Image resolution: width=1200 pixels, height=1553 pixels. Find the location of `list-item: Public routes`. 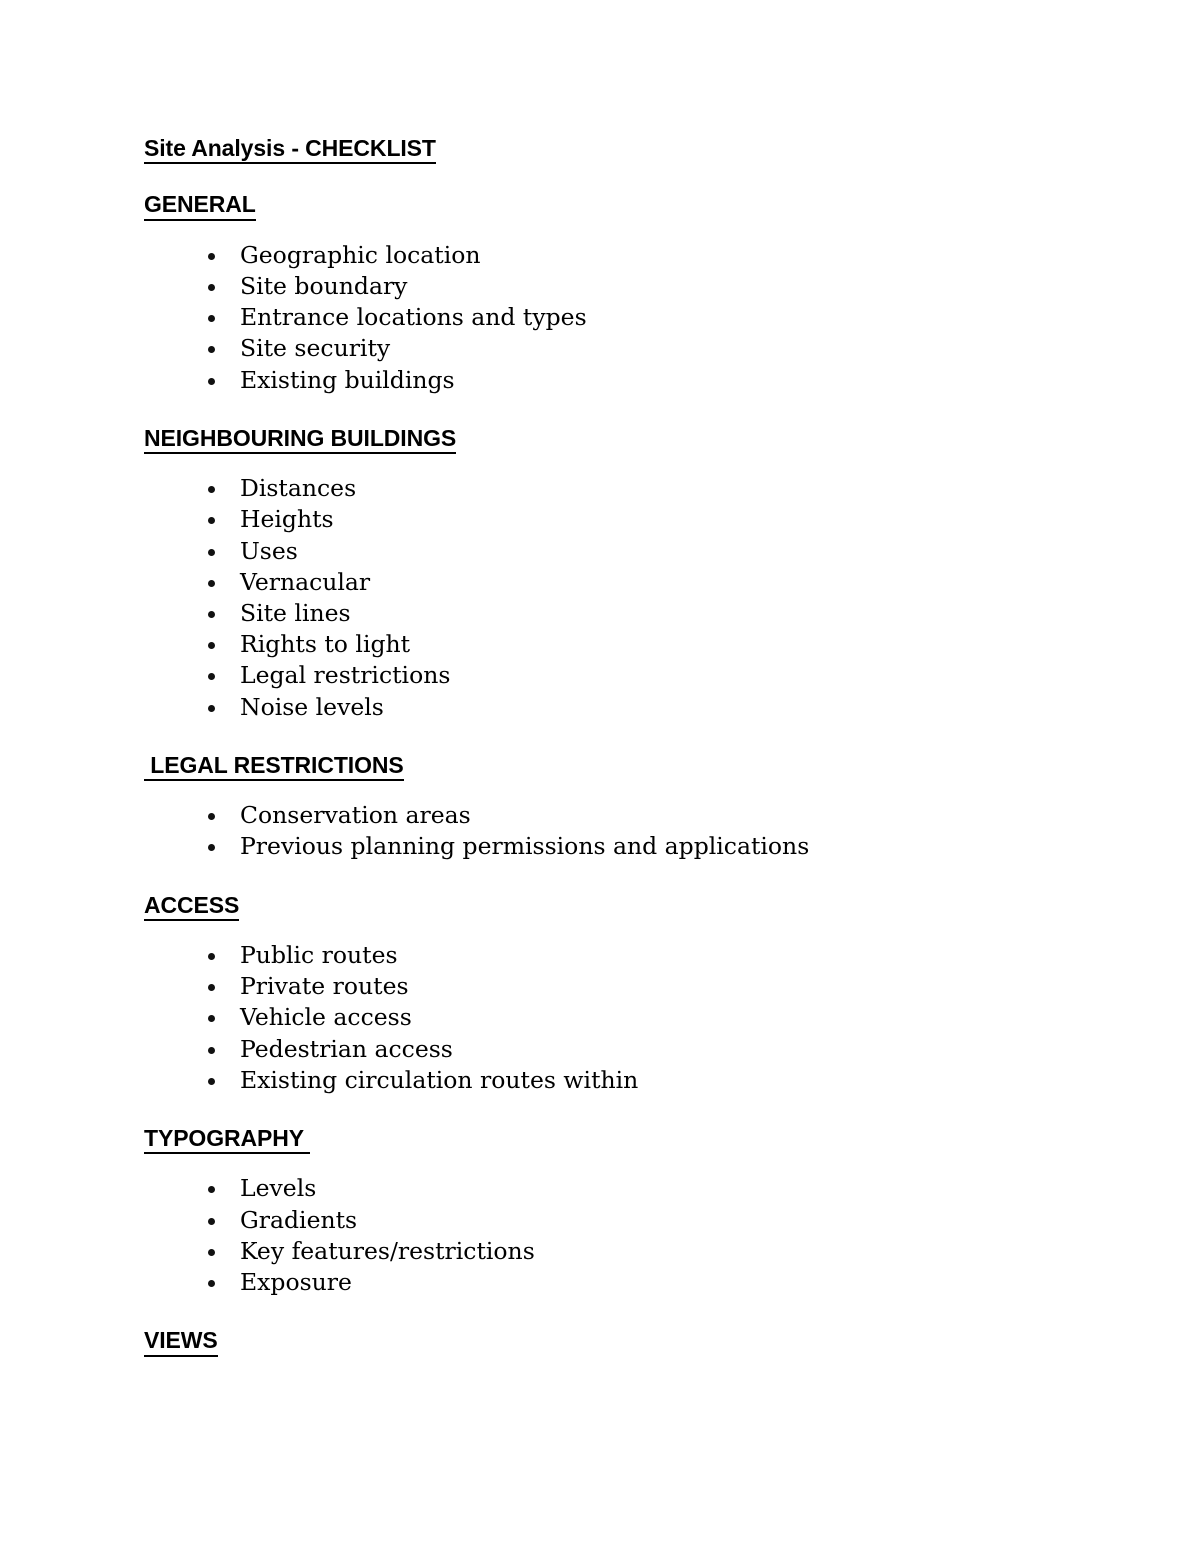

list-item: Public routes is located at coordinates (604, 955).